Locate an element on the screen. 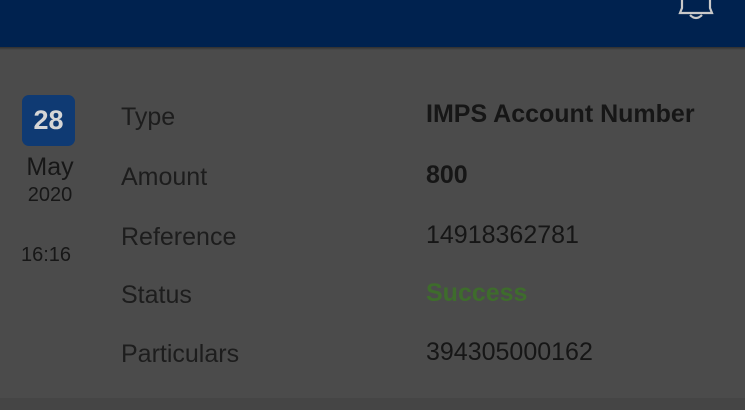 The image size is (745, 410). reference-label: Reference is located at coordinates (179, 237).